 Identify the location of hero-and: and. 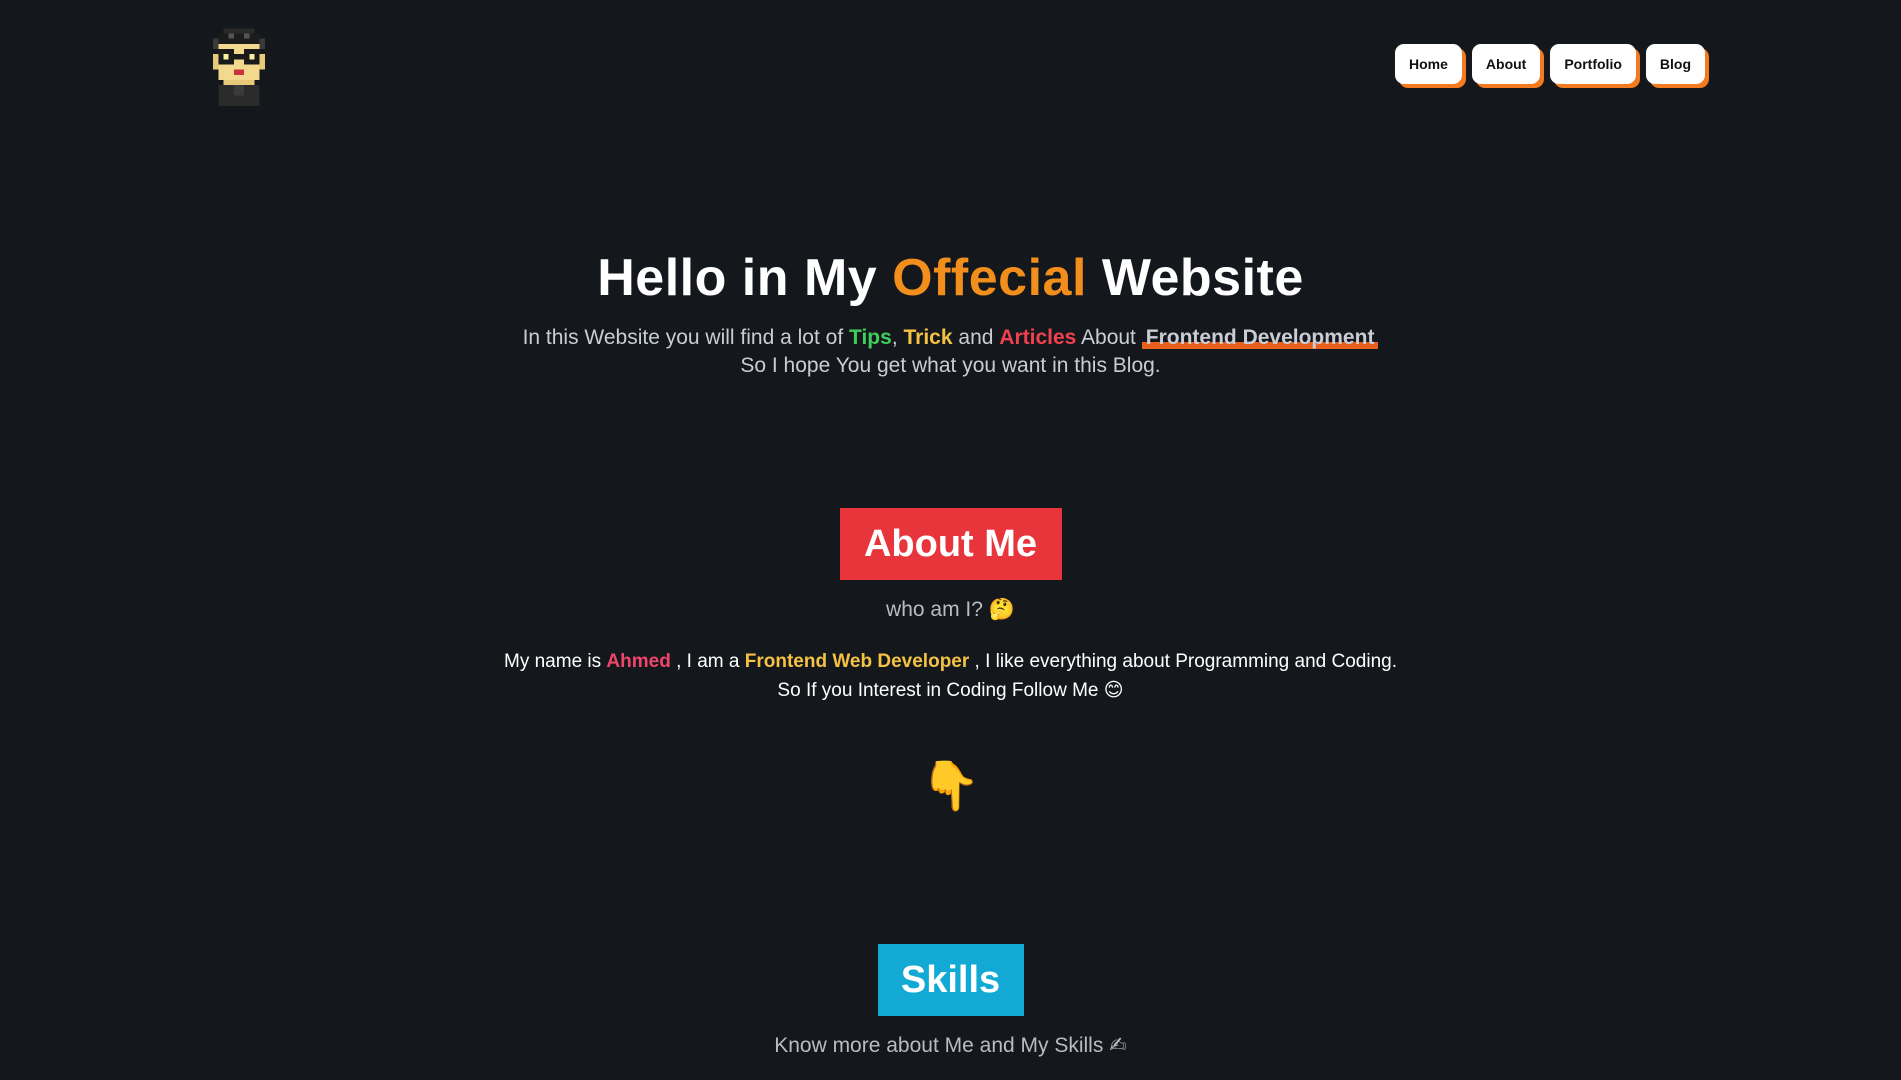
(976, 337).